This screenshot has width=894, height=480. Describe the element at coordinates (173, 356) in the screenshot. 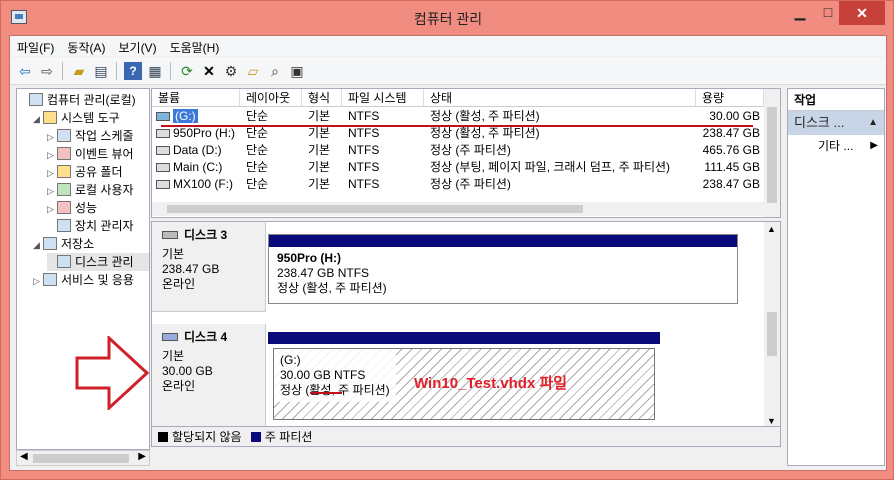

I see `disk-type: 기본` at that location.